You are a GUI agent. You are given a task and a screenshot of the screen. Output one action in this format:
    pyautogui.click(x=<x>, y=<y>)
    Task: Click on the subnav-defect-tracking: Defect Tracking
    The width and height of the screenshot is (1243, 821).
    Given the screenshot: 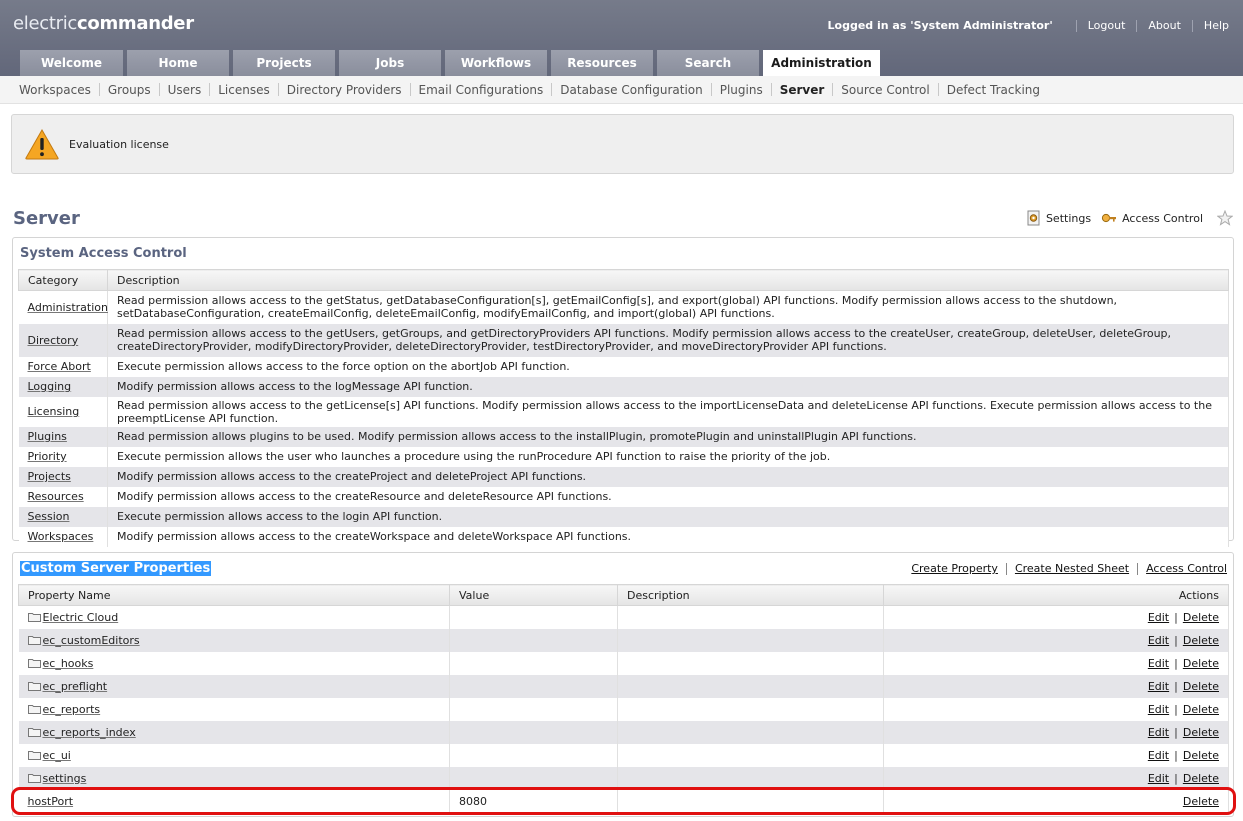 What is the action you would take?
    pyautogui.click(x=993, y=90)
    